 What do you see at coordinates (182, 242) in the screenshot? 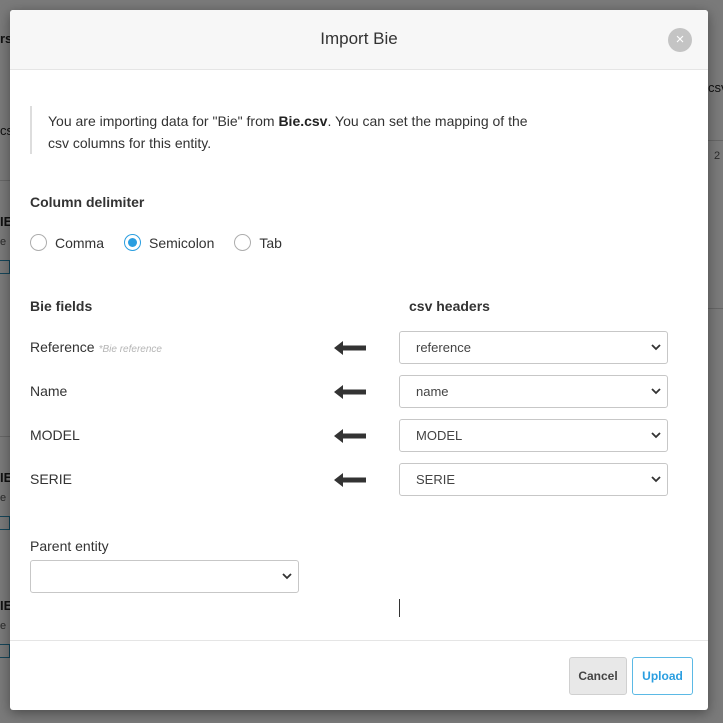
I see `radio-semicolon-label: Semicolon` at bounding box center [182, 242].